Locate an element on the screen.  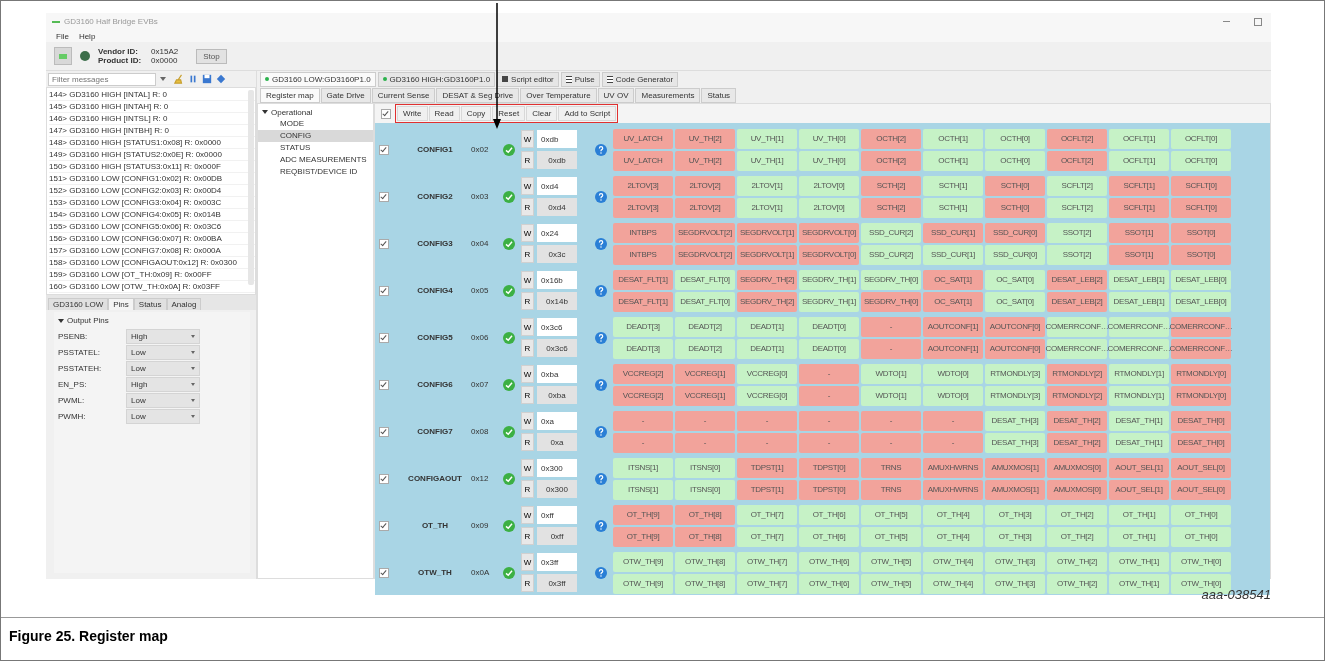
expand-triangle-icon is located at coordinates (61, 320).